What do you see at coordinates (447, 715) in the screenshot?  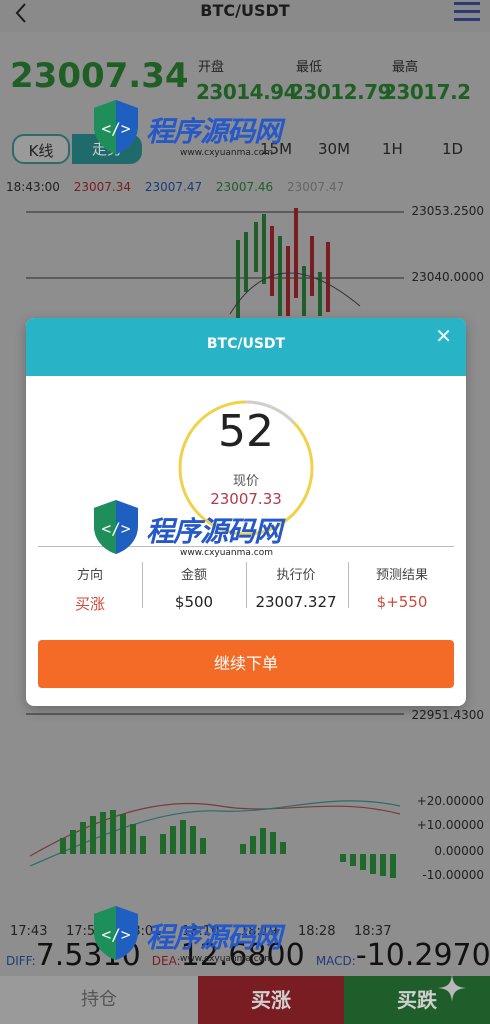 I see `price-level-low: 22951.4300` at bounding box center [447, 715].